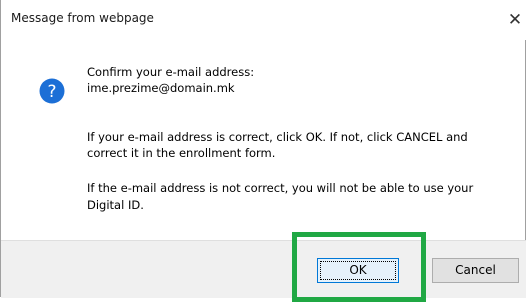 The width and height of the screenshot is (526, 302). What do you see at coordinates (82, 18) in the screenshot?
I see `dialog-title: Message from webpage` at bounding box center [82, 18].